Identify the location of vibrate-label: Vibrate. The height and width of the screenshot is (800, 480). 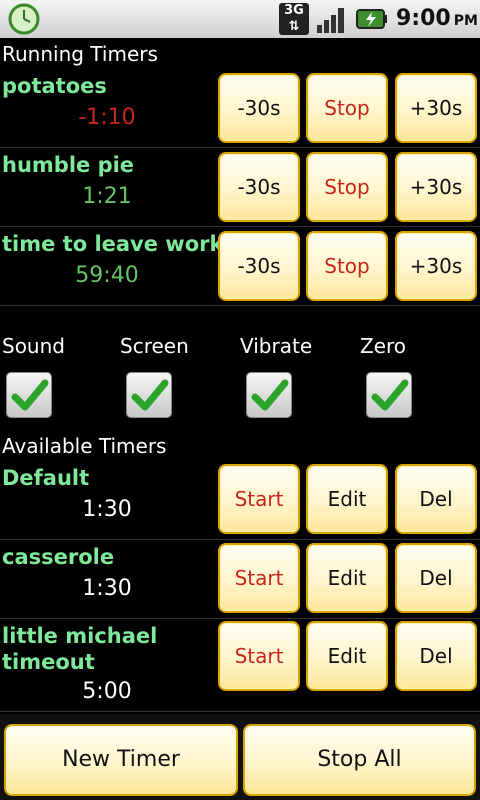
(276, 346).